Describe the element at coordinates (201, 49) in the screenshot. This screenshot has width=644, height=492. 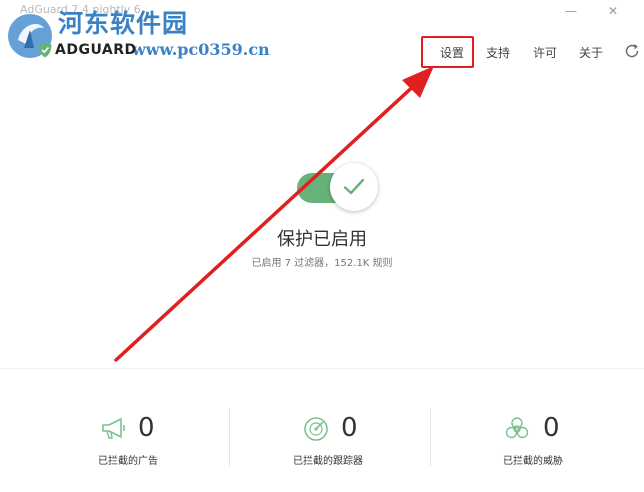
I see `watermark-url: www.pc0359.cn` at that location.